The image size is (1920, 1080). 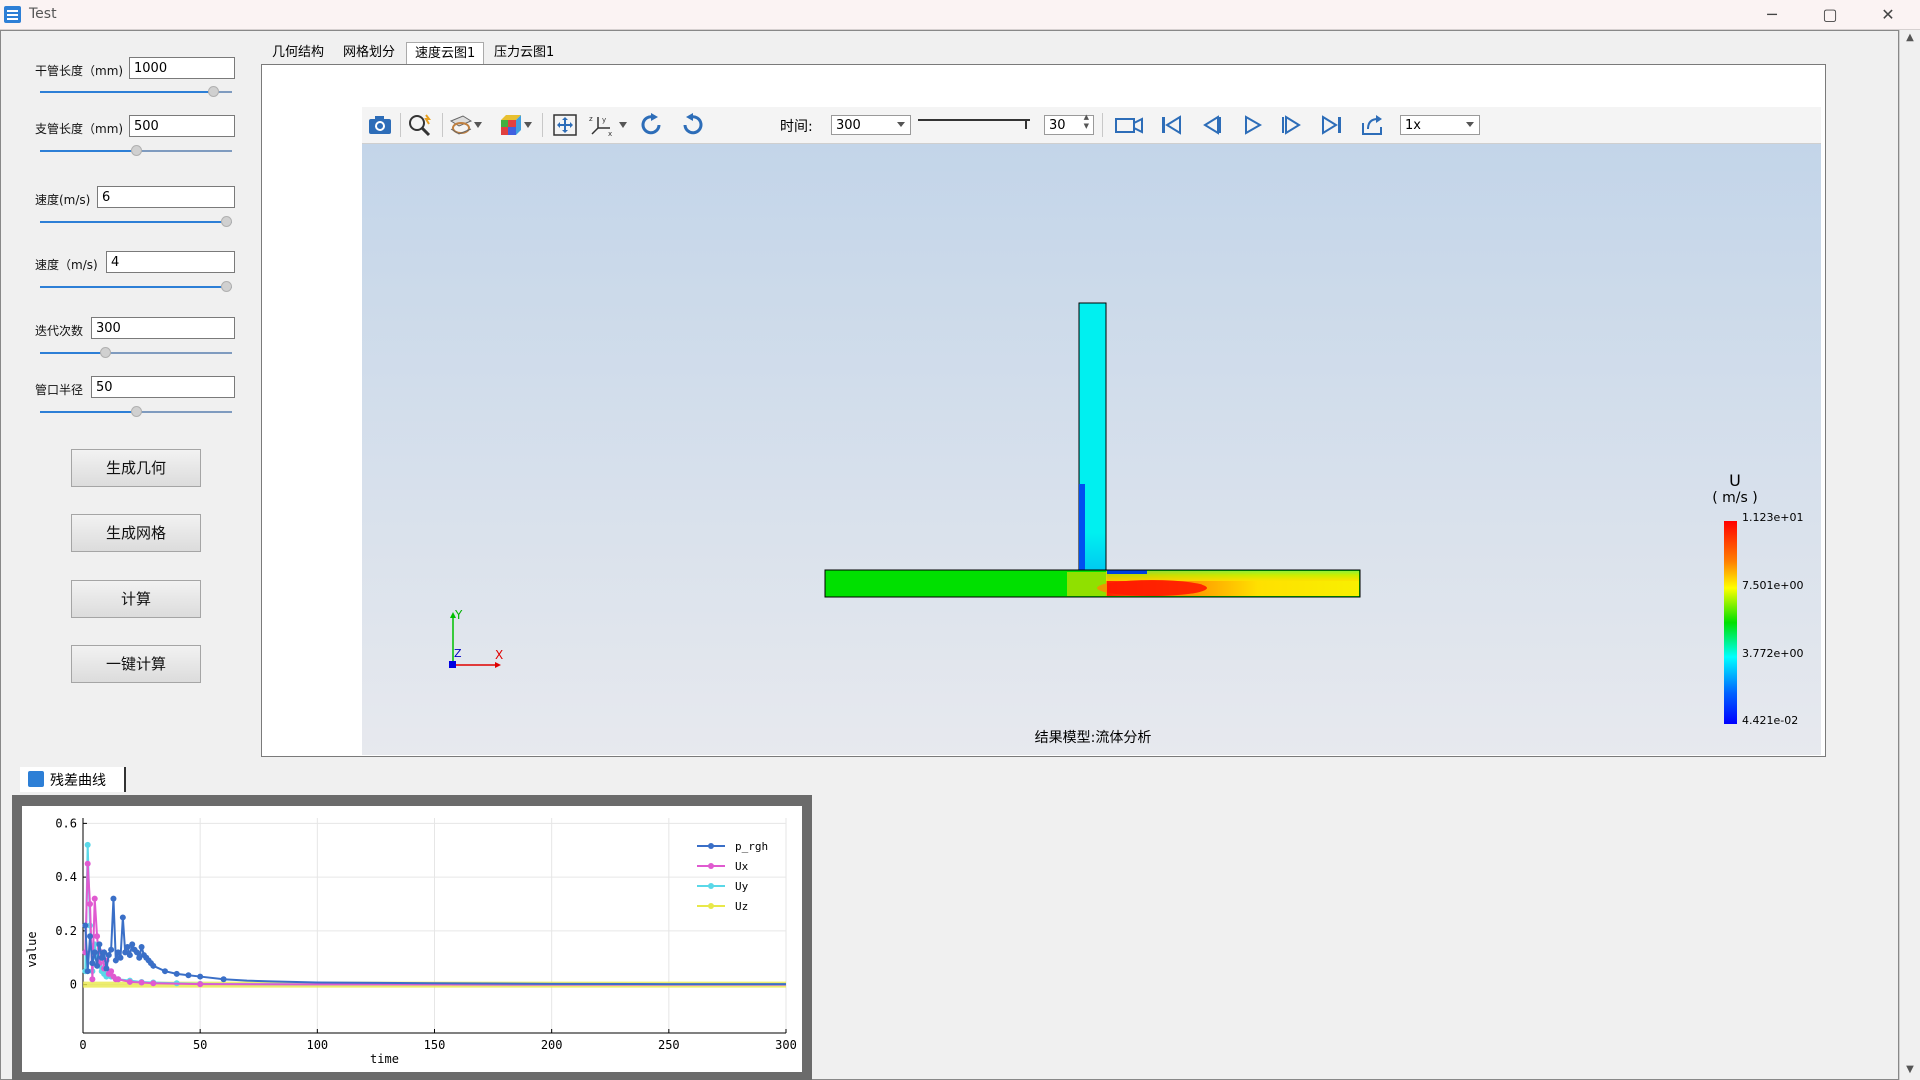 I want to click on scroll-down-icon: ▼, so click(x=1910, y=1070).